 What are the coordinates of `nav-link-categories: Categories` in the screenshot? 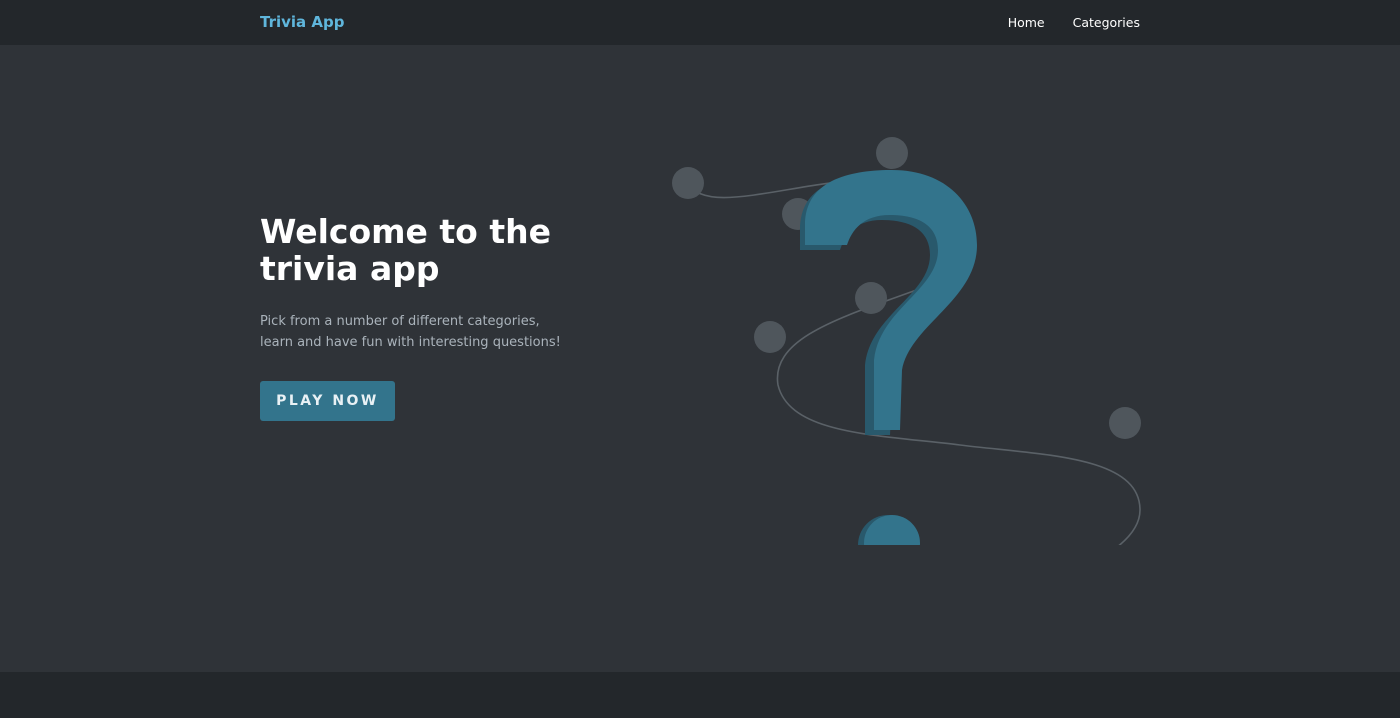 It's located at (1106, 22).